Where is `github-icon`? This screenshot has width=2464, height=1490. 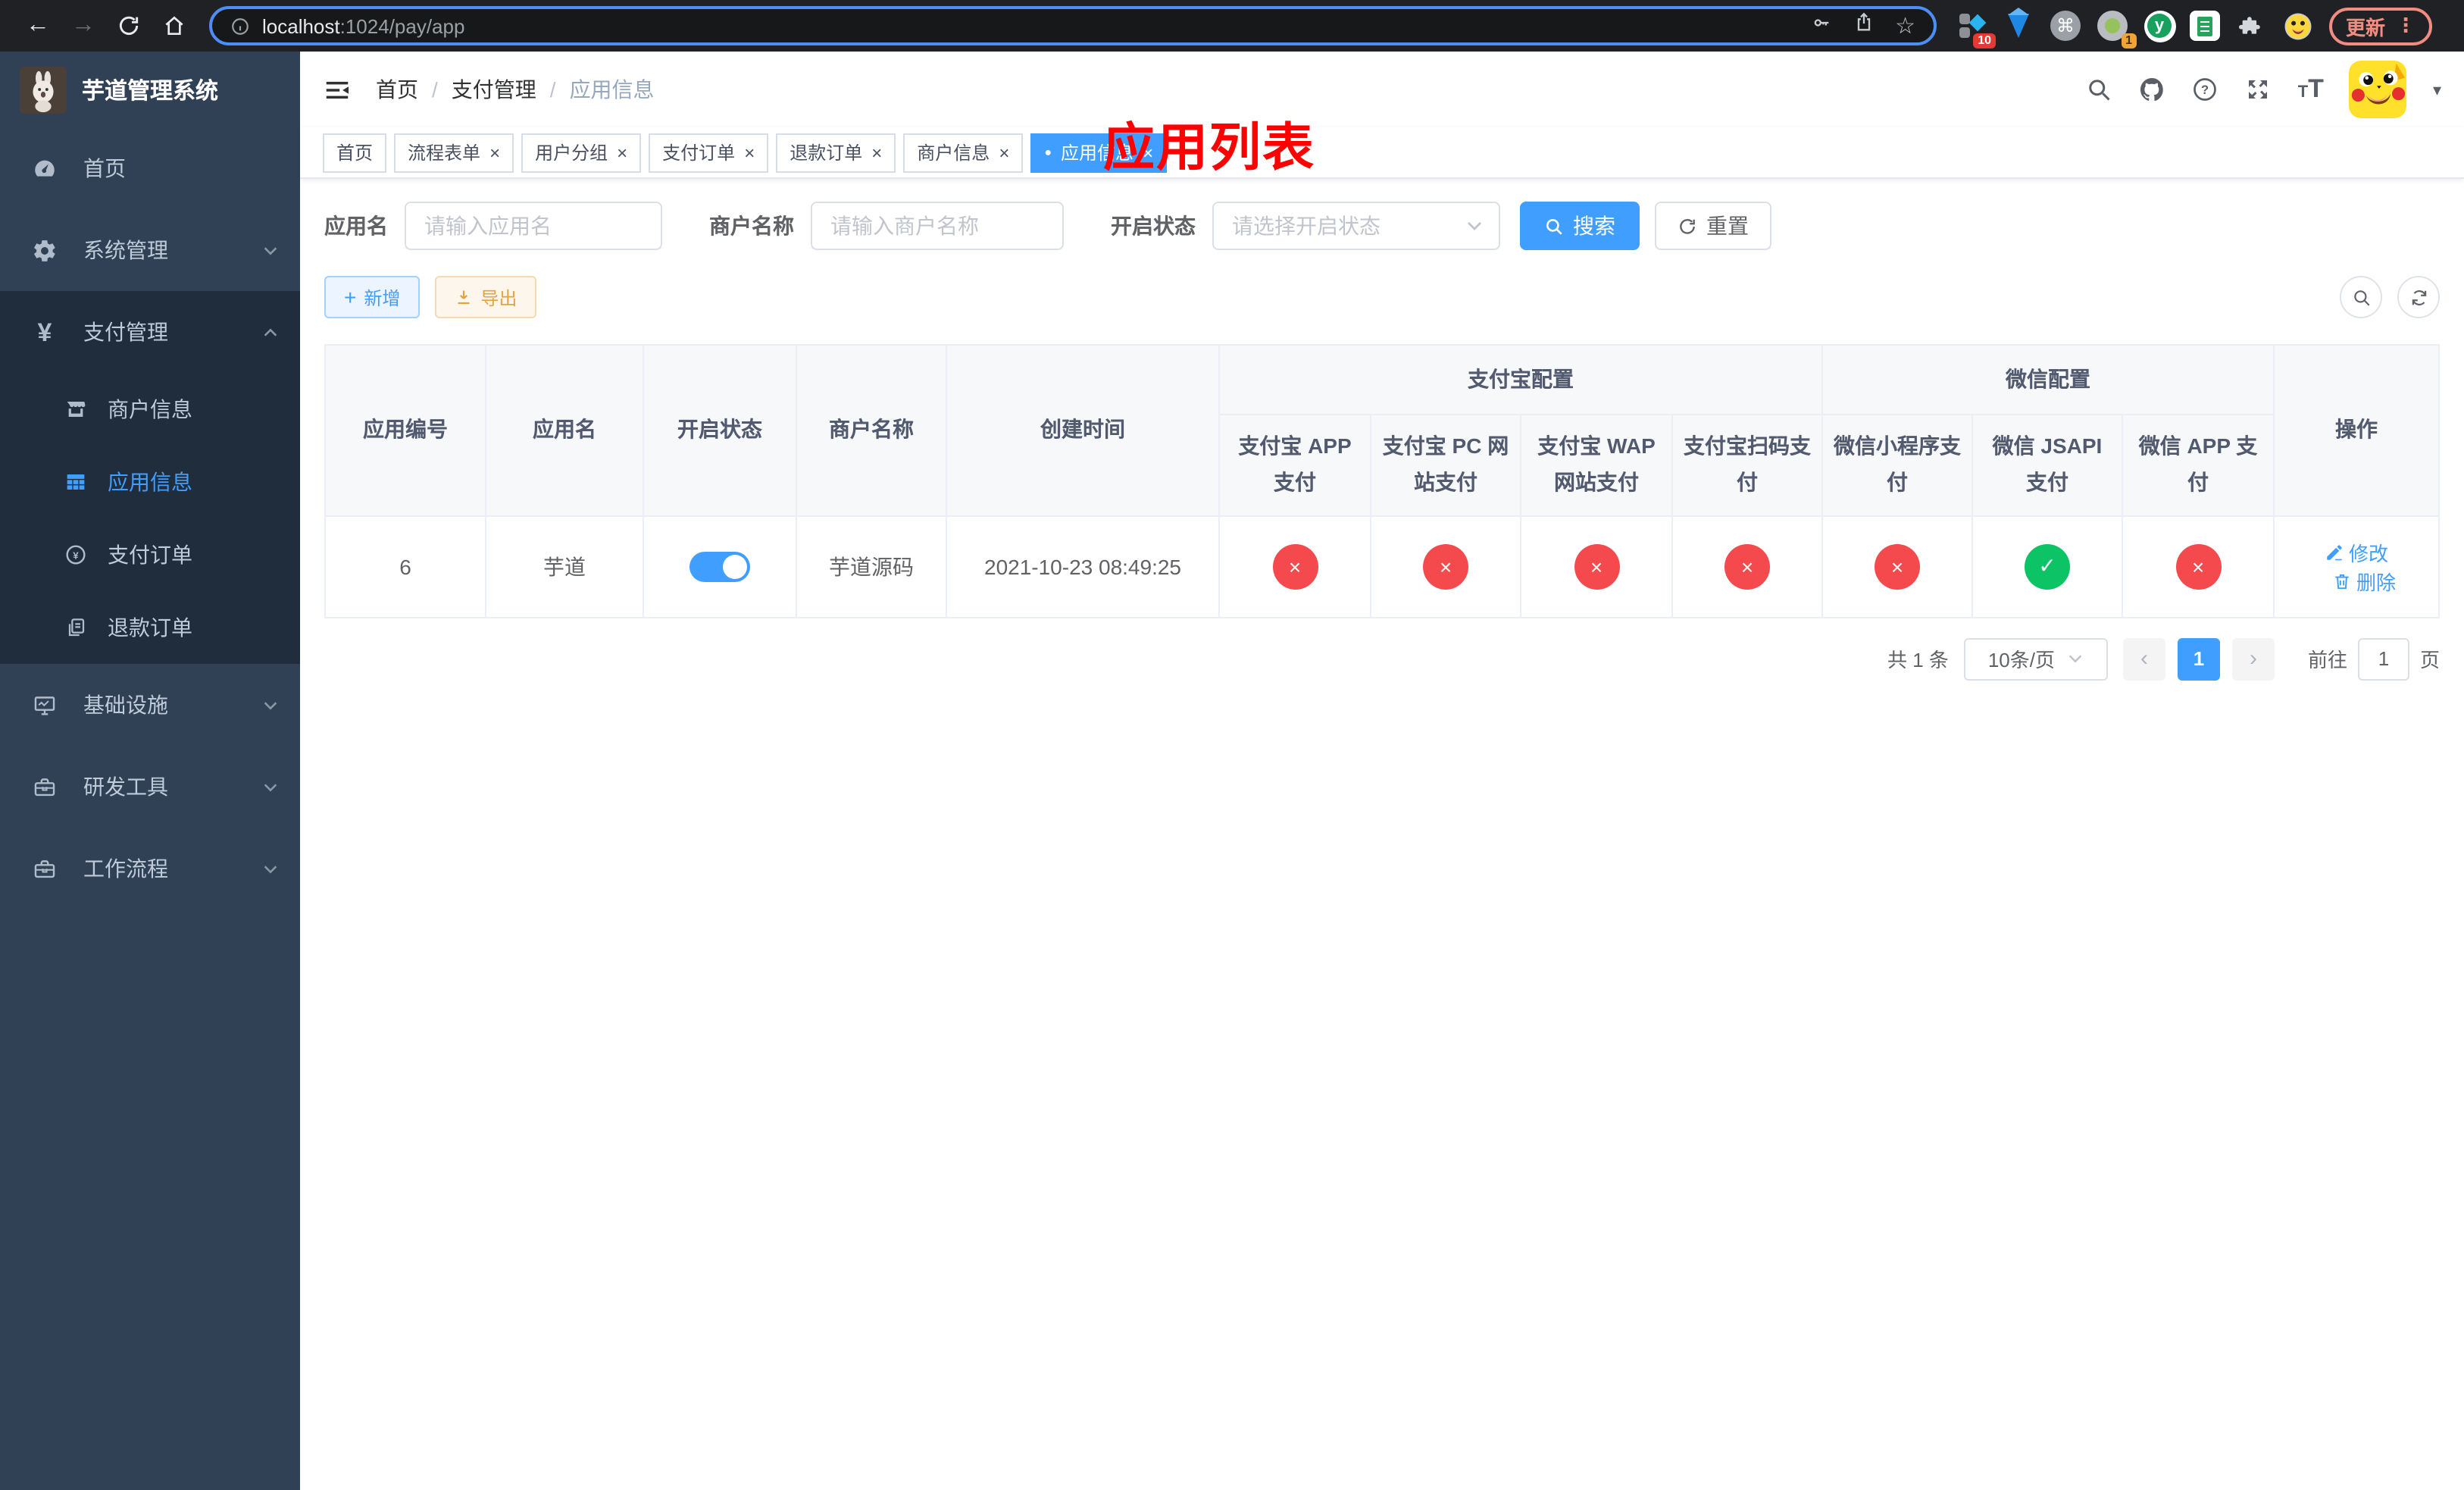
github-icon is located at coordinates (2152, 89).